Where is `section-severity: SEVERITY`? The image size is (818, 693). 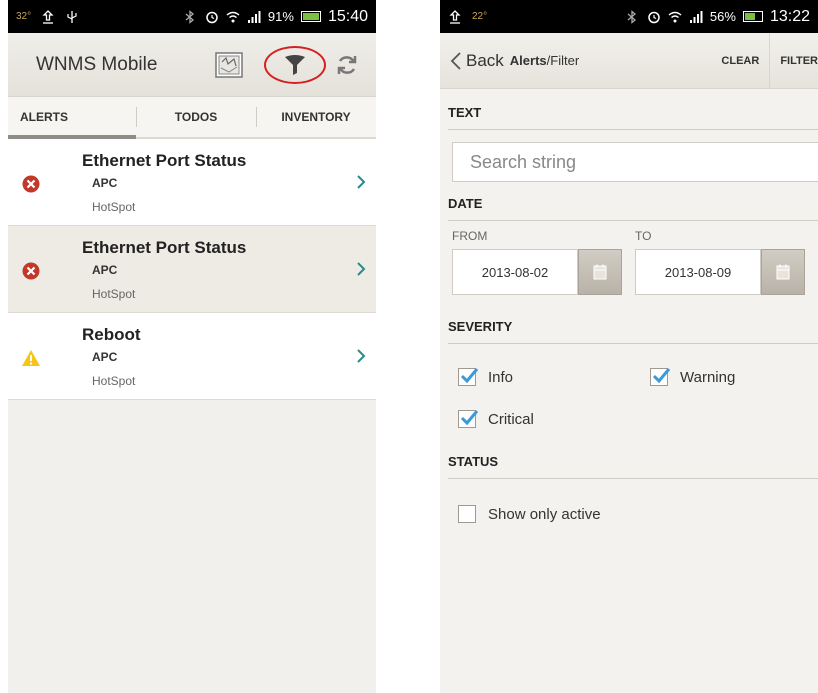 section-severity: SEVERITY is located at coordinates (633, 326).